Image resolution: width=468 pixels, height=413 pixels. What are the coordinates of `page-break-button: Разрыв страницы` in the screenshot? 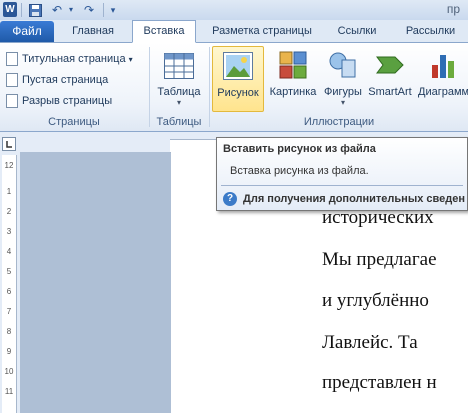 It's located at (59, 101).